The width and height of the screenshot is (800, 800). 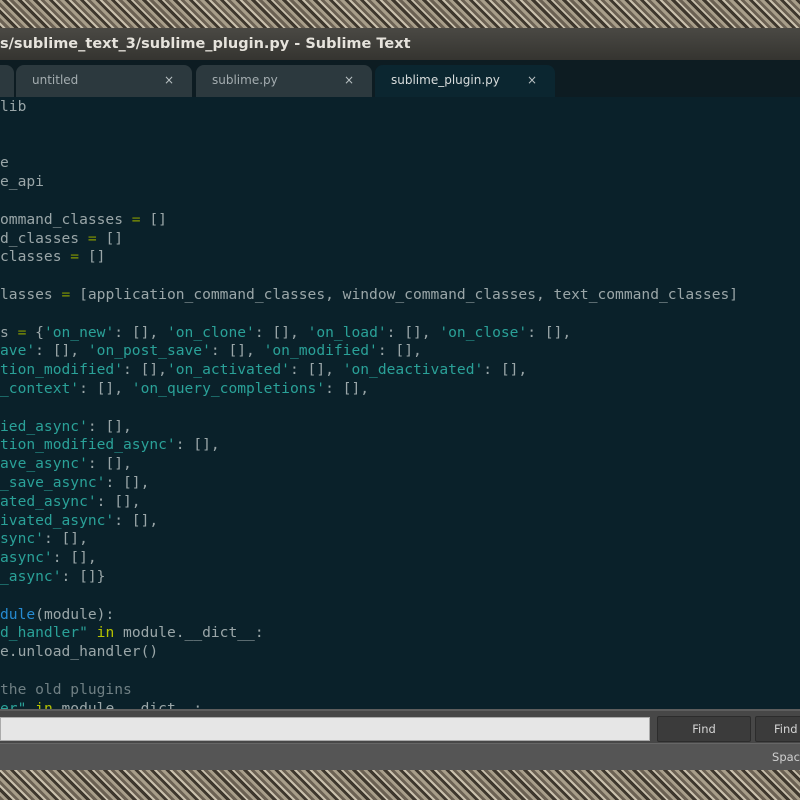 What do you see at coordinates (245, 80) in the screenshot?
I see `tab-label: sublime.py` at bounding box center [245, 80].